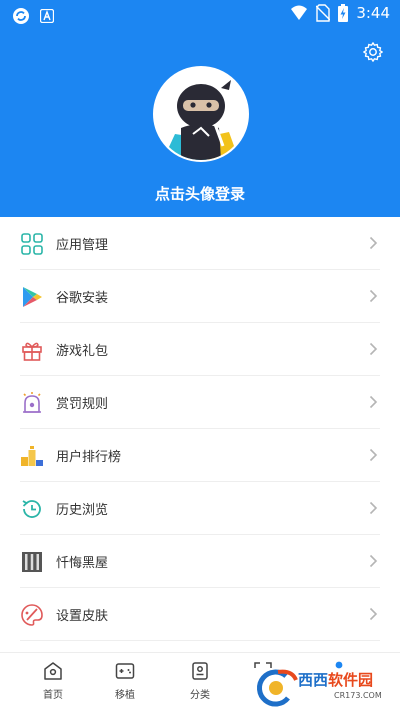 The width and height of the screenshot is (400, 711). What do you see at coordinates (53, 681) in the screenshot?
I see `nav-tab-home: 首页` at bounding box center [53, 681].